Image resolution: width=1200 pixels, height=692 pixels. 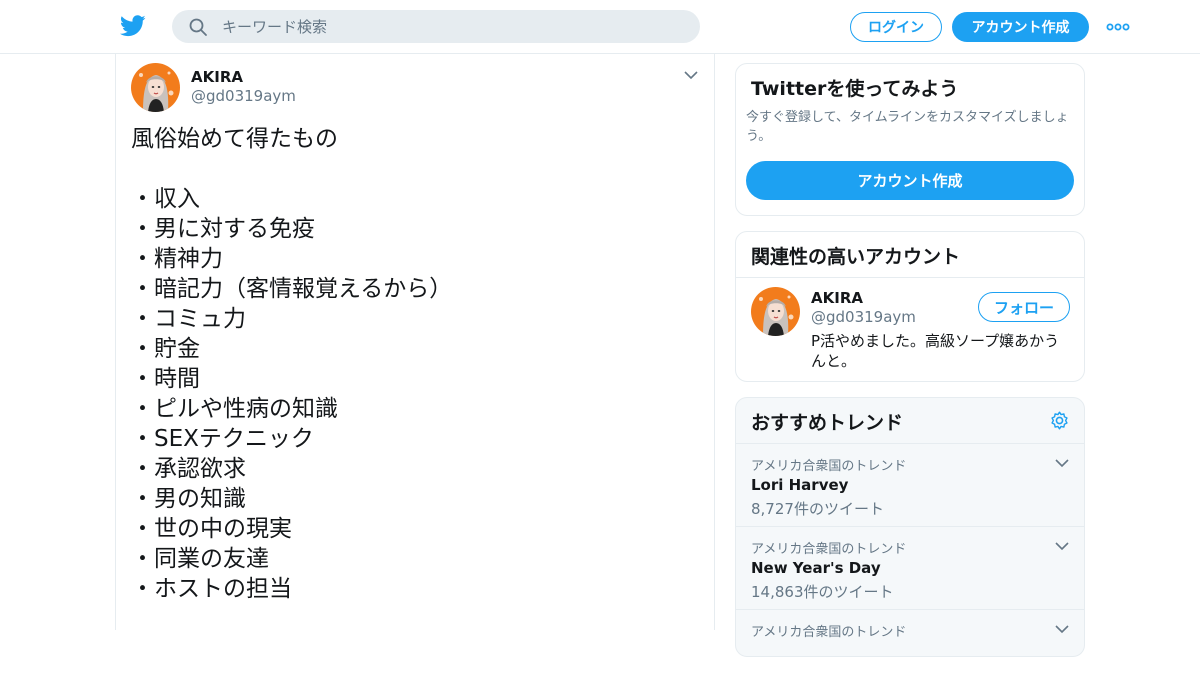 What do you see at coordinates (133, 26) in the screenshot?
I see `twitter-bird-icon` at bounding box center [133, 26].